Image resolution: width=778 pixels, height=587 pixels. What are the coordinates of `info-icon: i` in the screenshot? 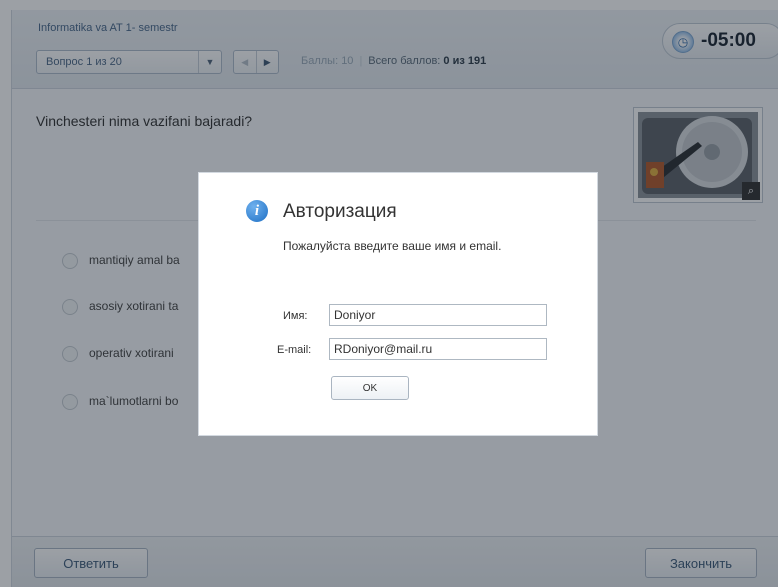 It's located at (257, 211).